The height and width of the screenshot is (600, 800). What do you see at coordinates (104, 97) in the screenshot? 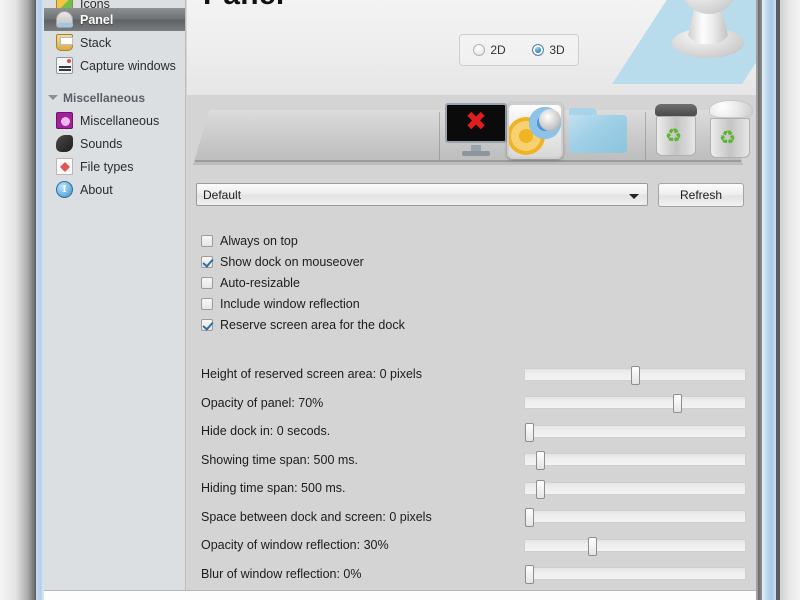
I see `sidebar-group-label: Miscellaneous` at bounding box center [104, 97].